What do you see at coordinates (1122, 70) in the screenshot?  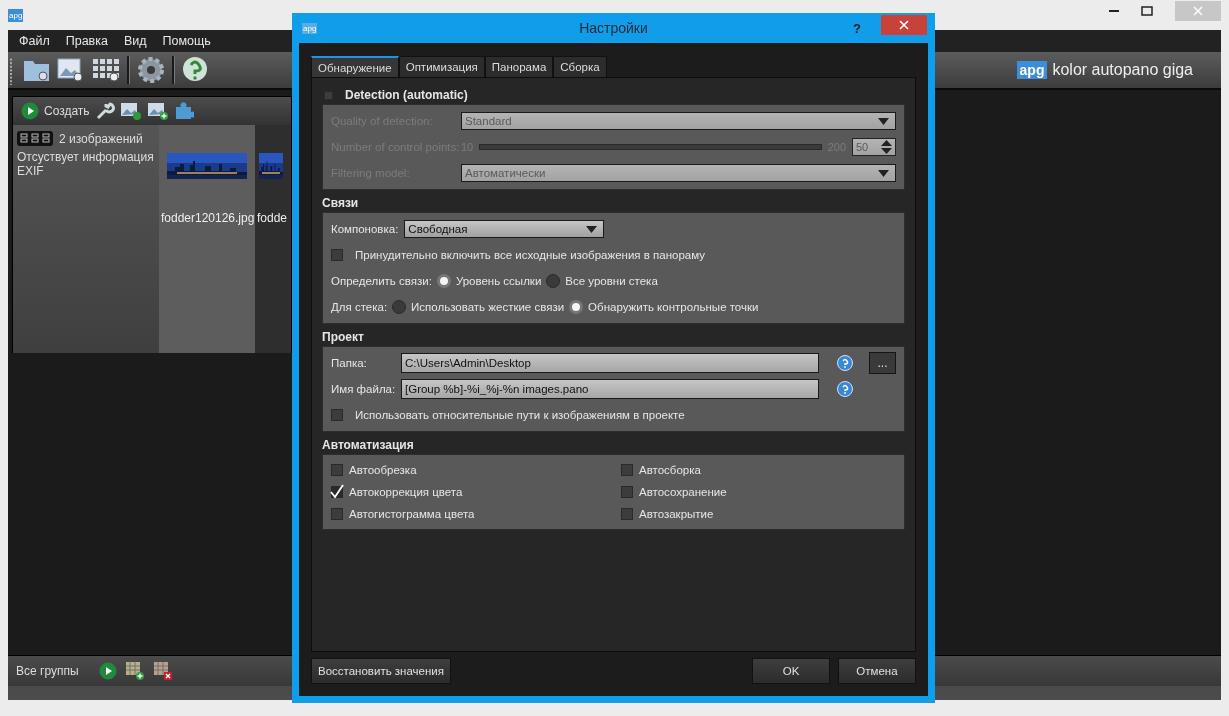 I see `brand-name: kolor autopano giga` at bounding box center [1122, 70].